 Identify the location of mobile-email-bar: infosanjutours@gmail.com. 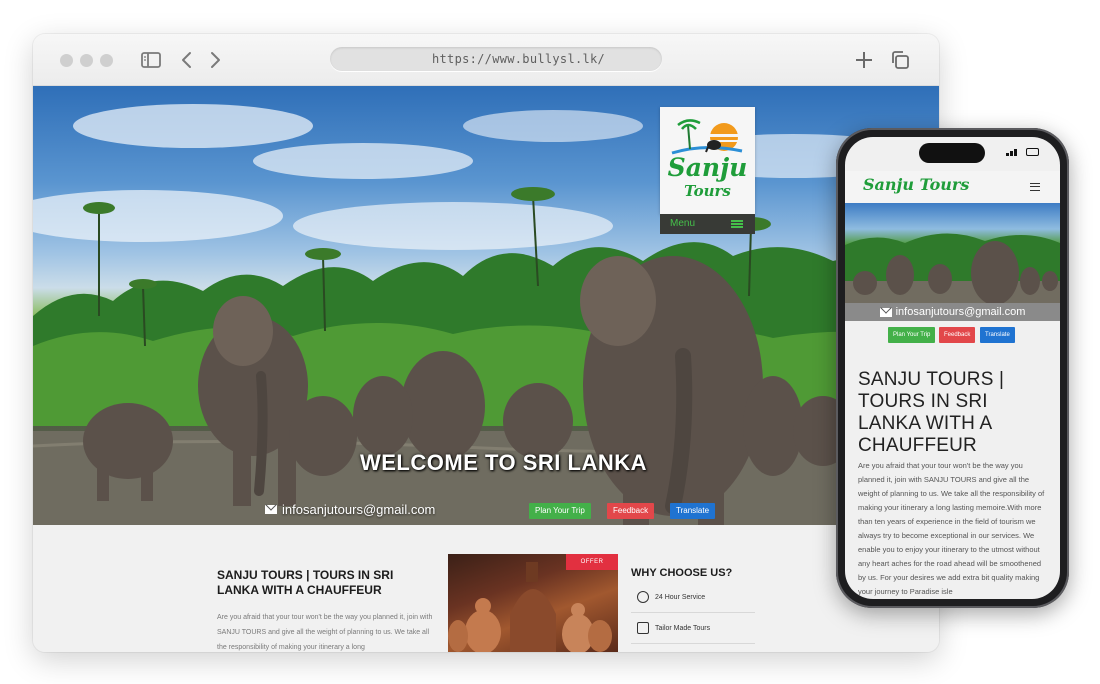
(952, 312).